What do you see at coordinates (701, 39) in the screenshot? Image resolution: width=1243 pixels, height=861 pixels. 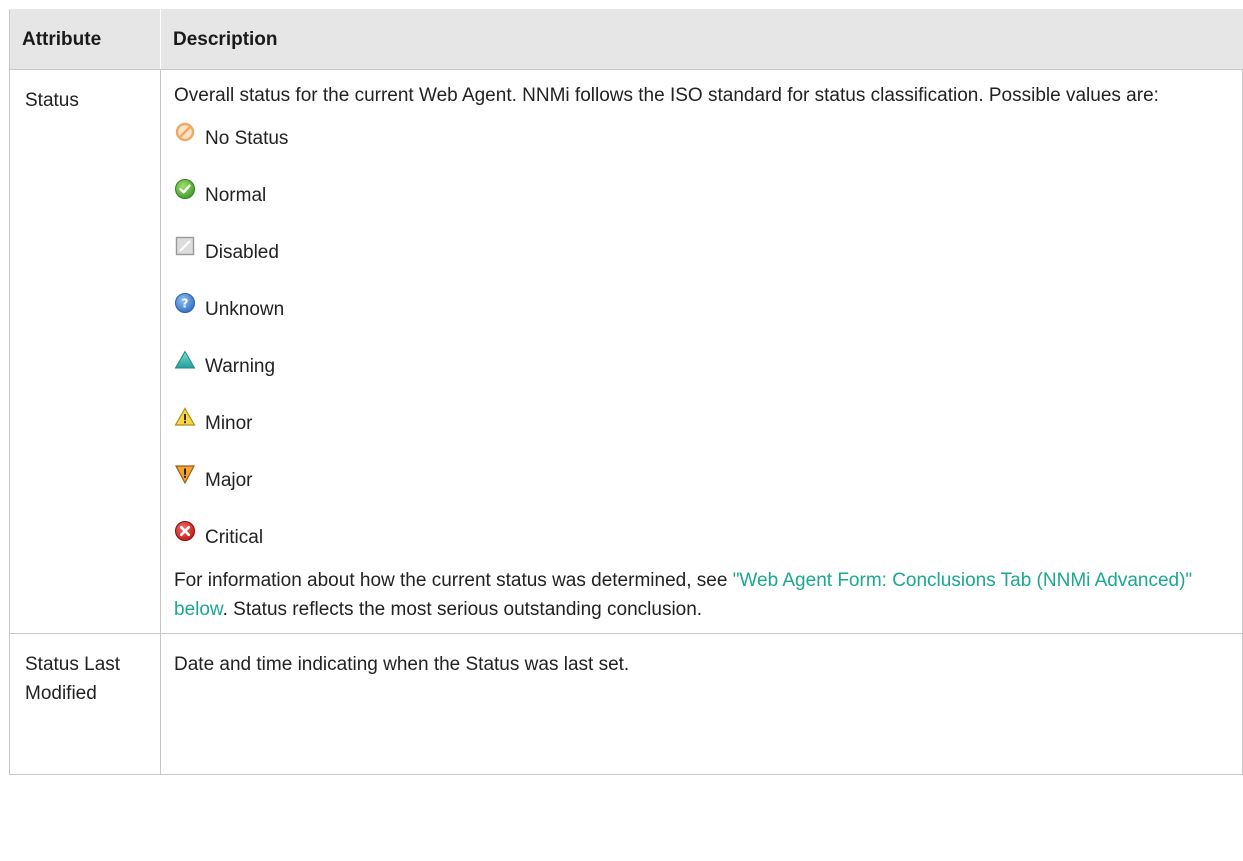 I see `column-header-description: Description` at bounding box center [701, 39].